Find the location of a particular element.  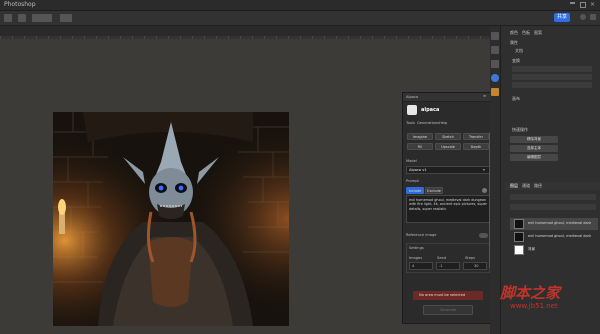

model-label: Model is located at coordinates (411, 161).